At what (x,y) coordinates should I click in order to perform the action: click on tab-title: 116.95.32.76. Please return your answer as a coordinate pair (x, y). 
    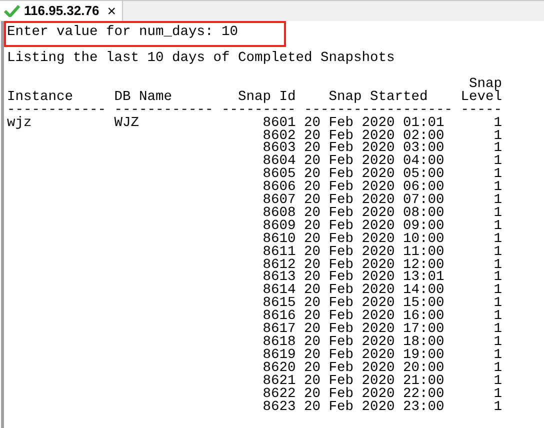
    Looking at the image, I should click on (62, 11).